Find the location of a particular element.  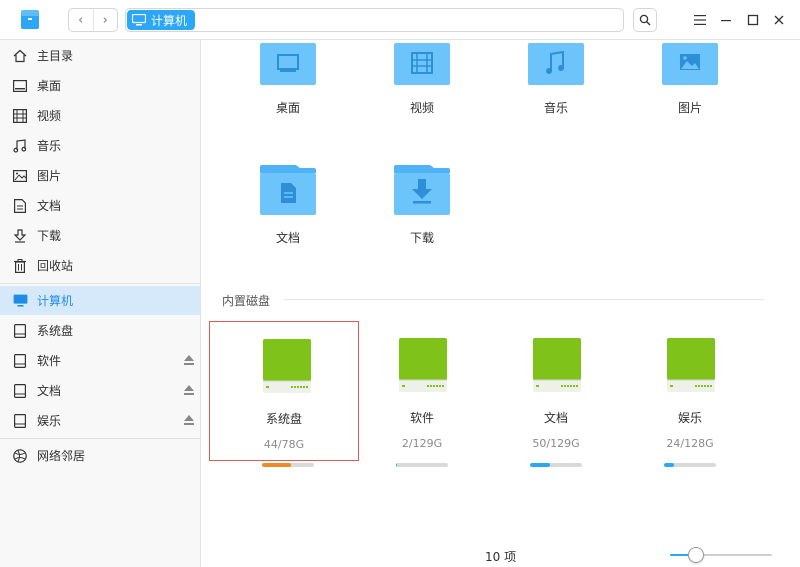

sidebar-item-label: 娱乐 is located at coordinates (49, 421).